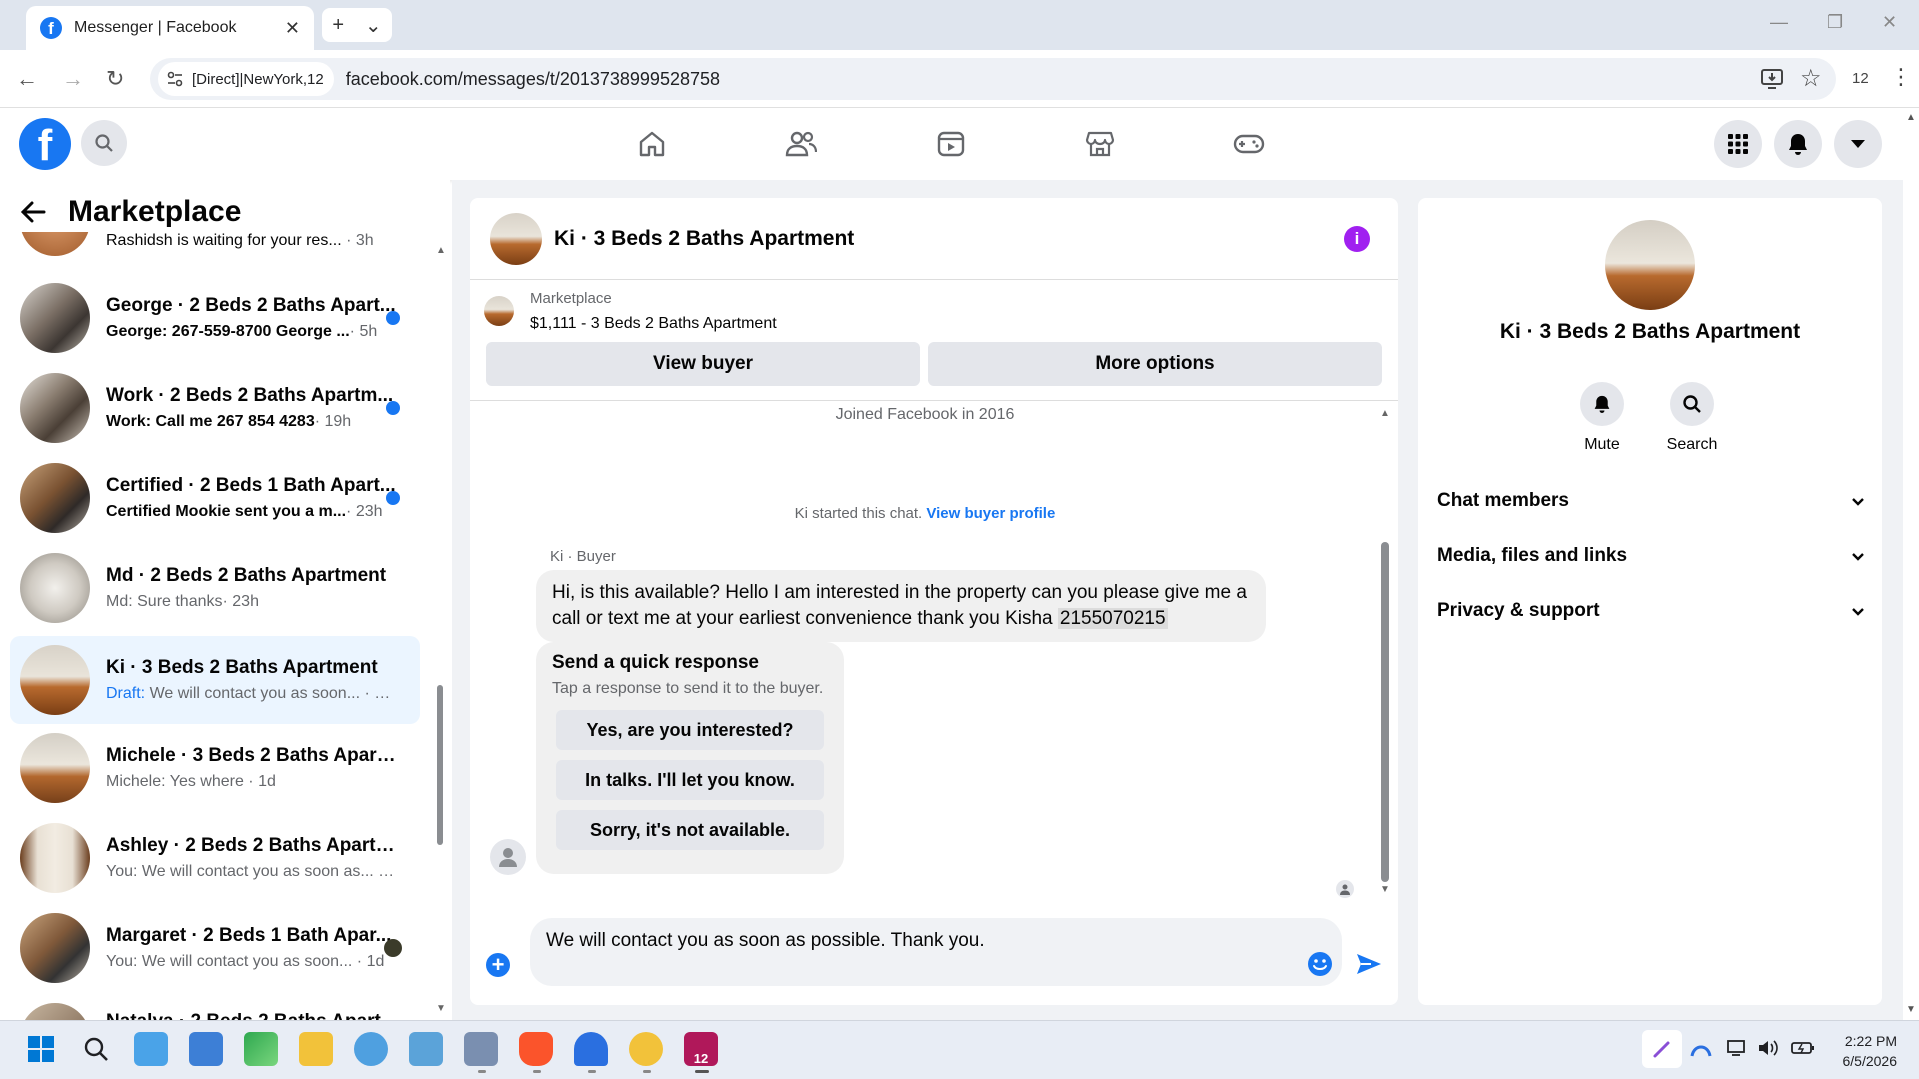 This screenshot has width=1919, height=1079. I want to click on search-icon, so click(104, 143).